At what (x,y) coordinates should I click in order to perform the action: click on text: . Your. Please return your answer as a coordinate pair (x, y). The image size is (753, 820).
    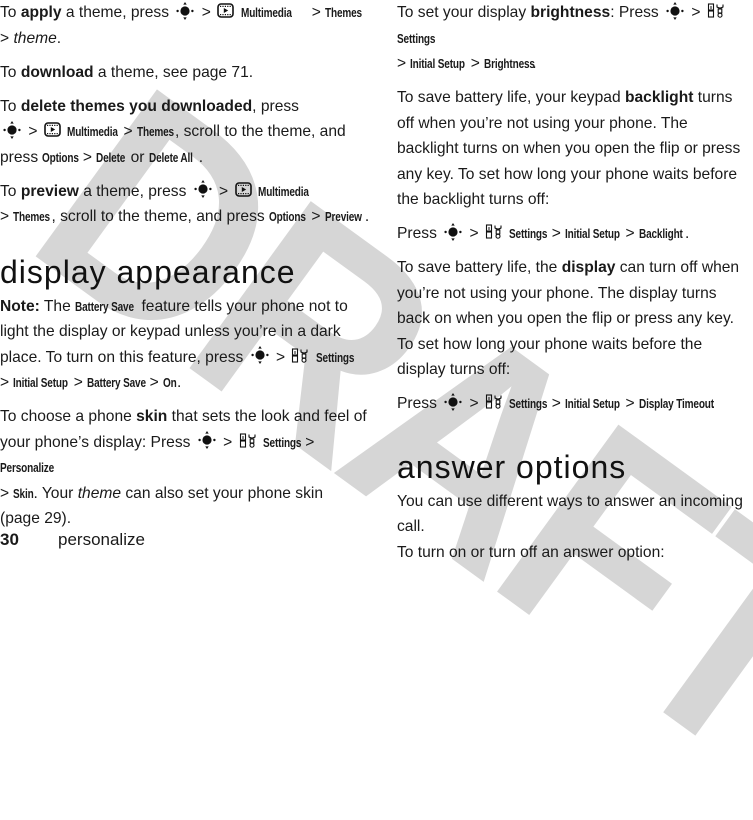
    Looking at the image, I should click on (55, 493).